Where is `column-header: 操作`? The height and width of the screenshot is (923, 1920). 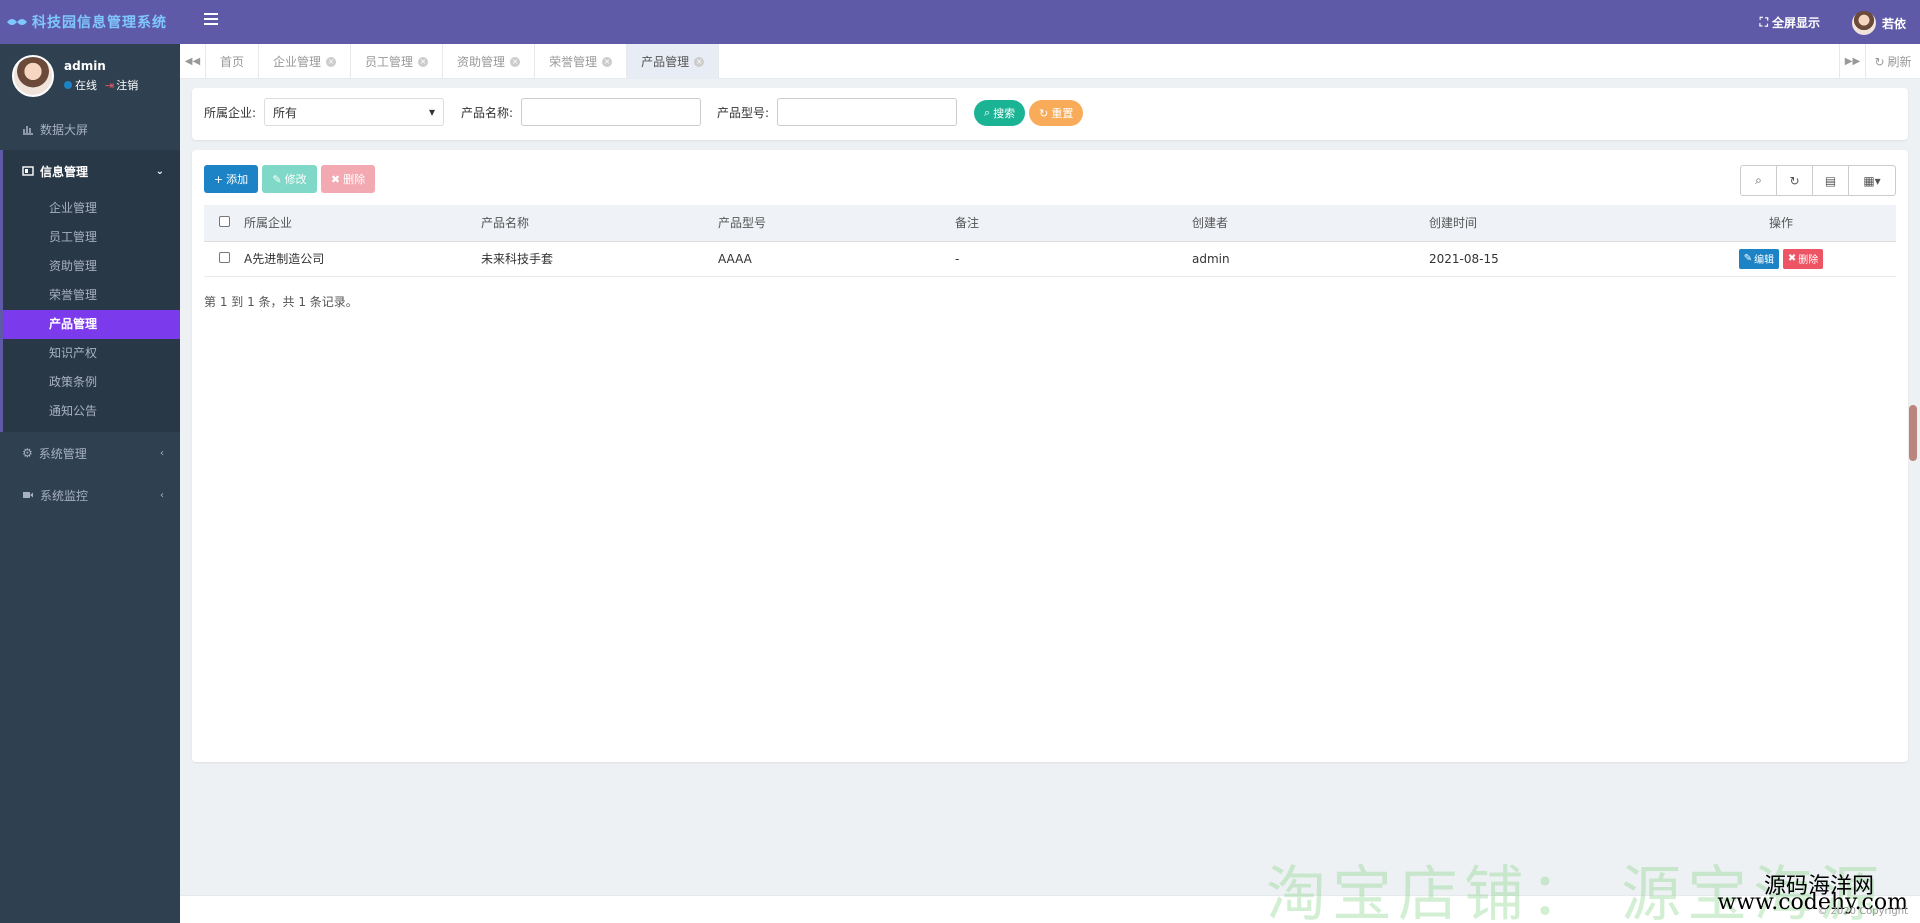
column-header: 操作 is located at coordinates (1781, 223).